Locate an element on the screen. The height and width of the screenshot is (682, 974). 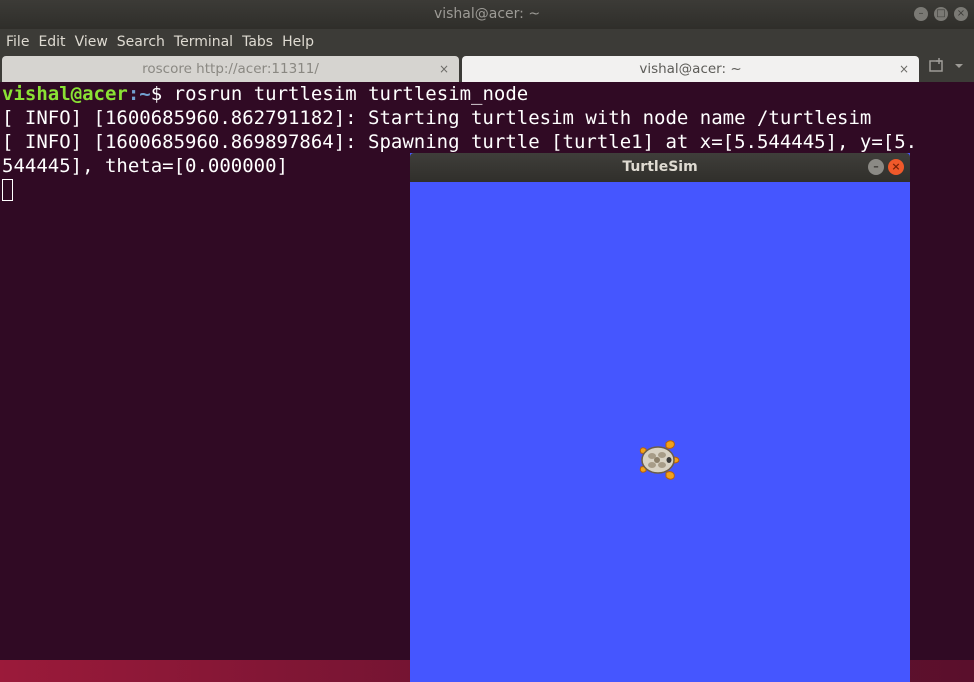
turtlesim-window-title: TurtleSim is located at coordinates (660, 167).